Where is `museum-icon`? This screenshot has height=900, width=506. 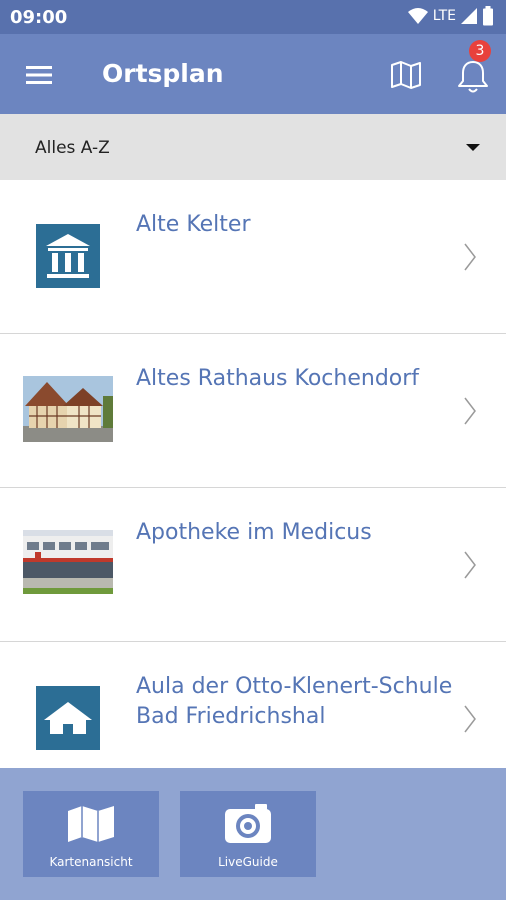
museum-icon is located at coordinates (68, 256).